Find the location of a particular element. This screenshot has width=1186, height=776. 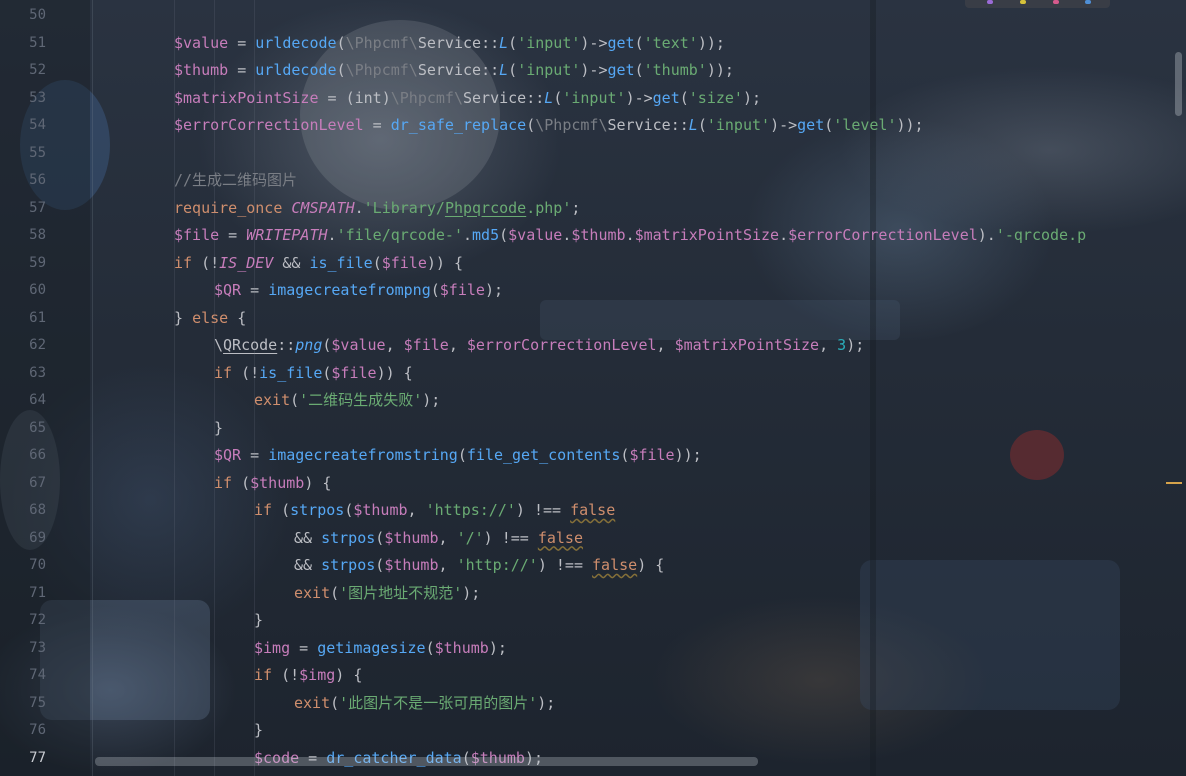

code-token: )) { is located at coordinates (444, 262).